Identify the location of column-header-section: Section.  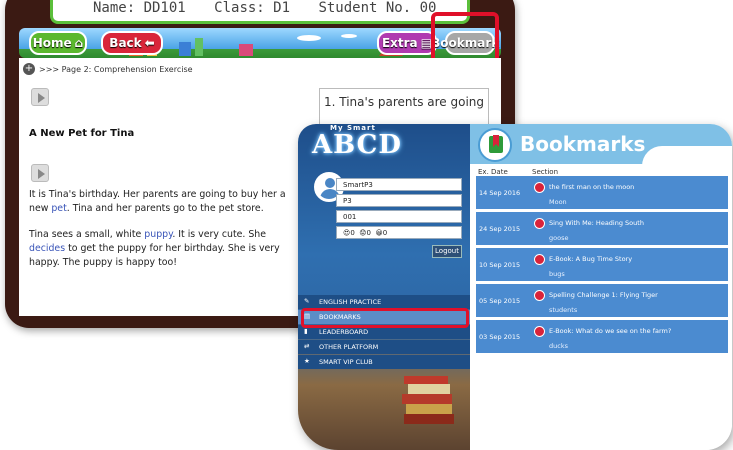
(545, 172).